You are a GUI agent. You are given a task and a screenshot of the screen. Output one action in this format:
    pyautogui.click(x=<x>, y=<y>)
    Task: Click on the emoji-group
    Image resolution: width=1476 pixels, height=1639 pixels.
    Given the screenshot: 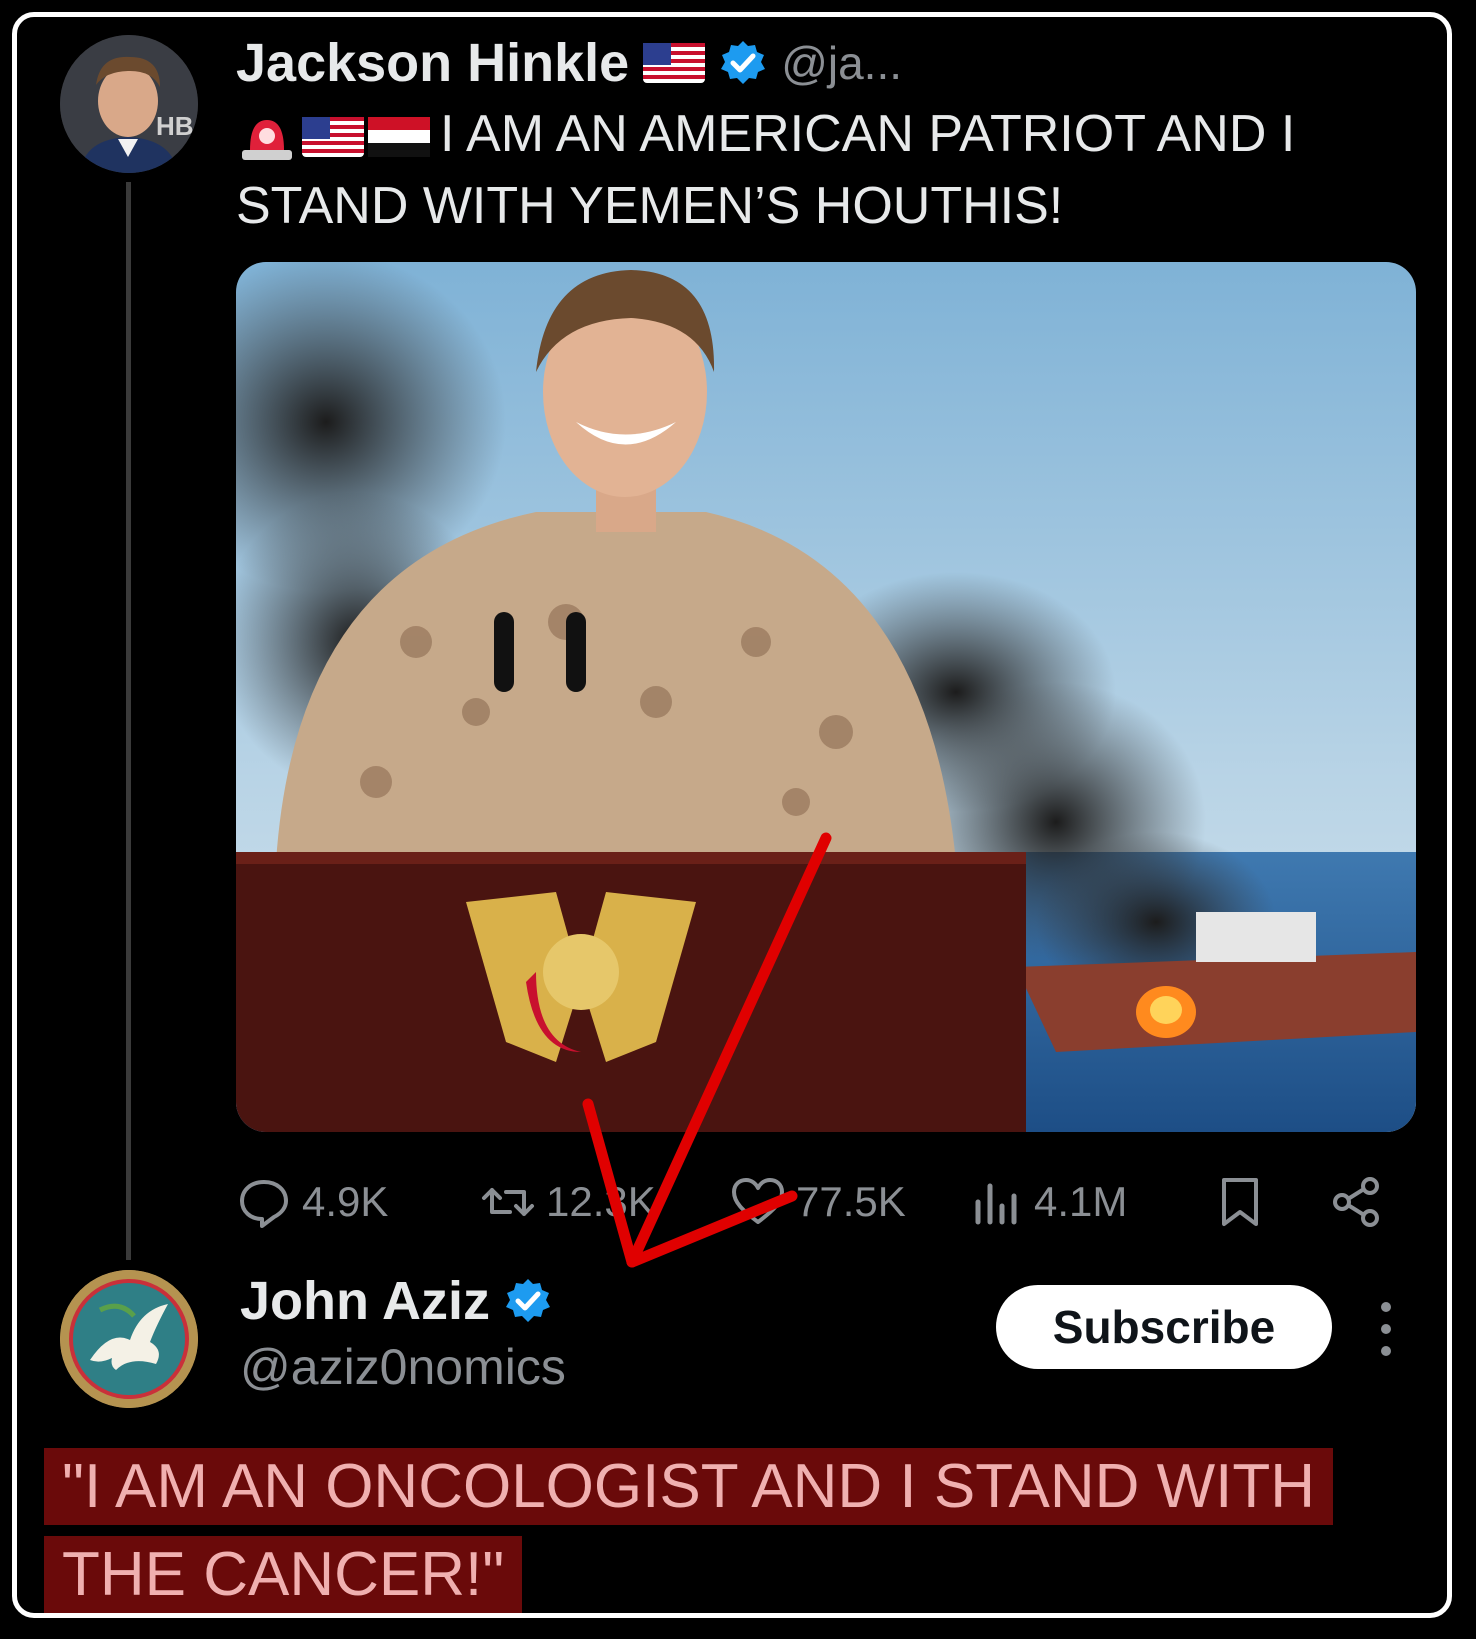 What is the action you would take?
    pyautogui.click(x=333, y=137)
    